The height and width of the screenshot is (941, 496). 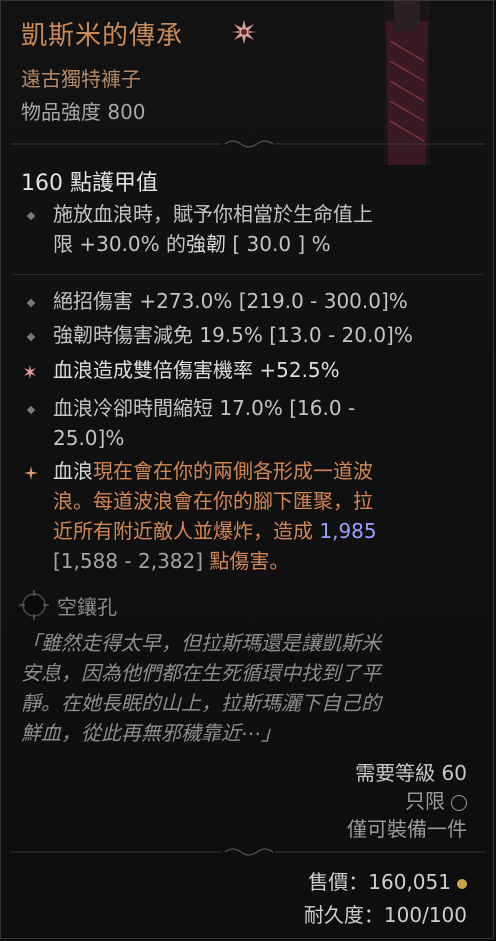 What do you see at coordinates (248, 274) in the screenshot?
I see `affix-separator` at bounding box center [248, 274].